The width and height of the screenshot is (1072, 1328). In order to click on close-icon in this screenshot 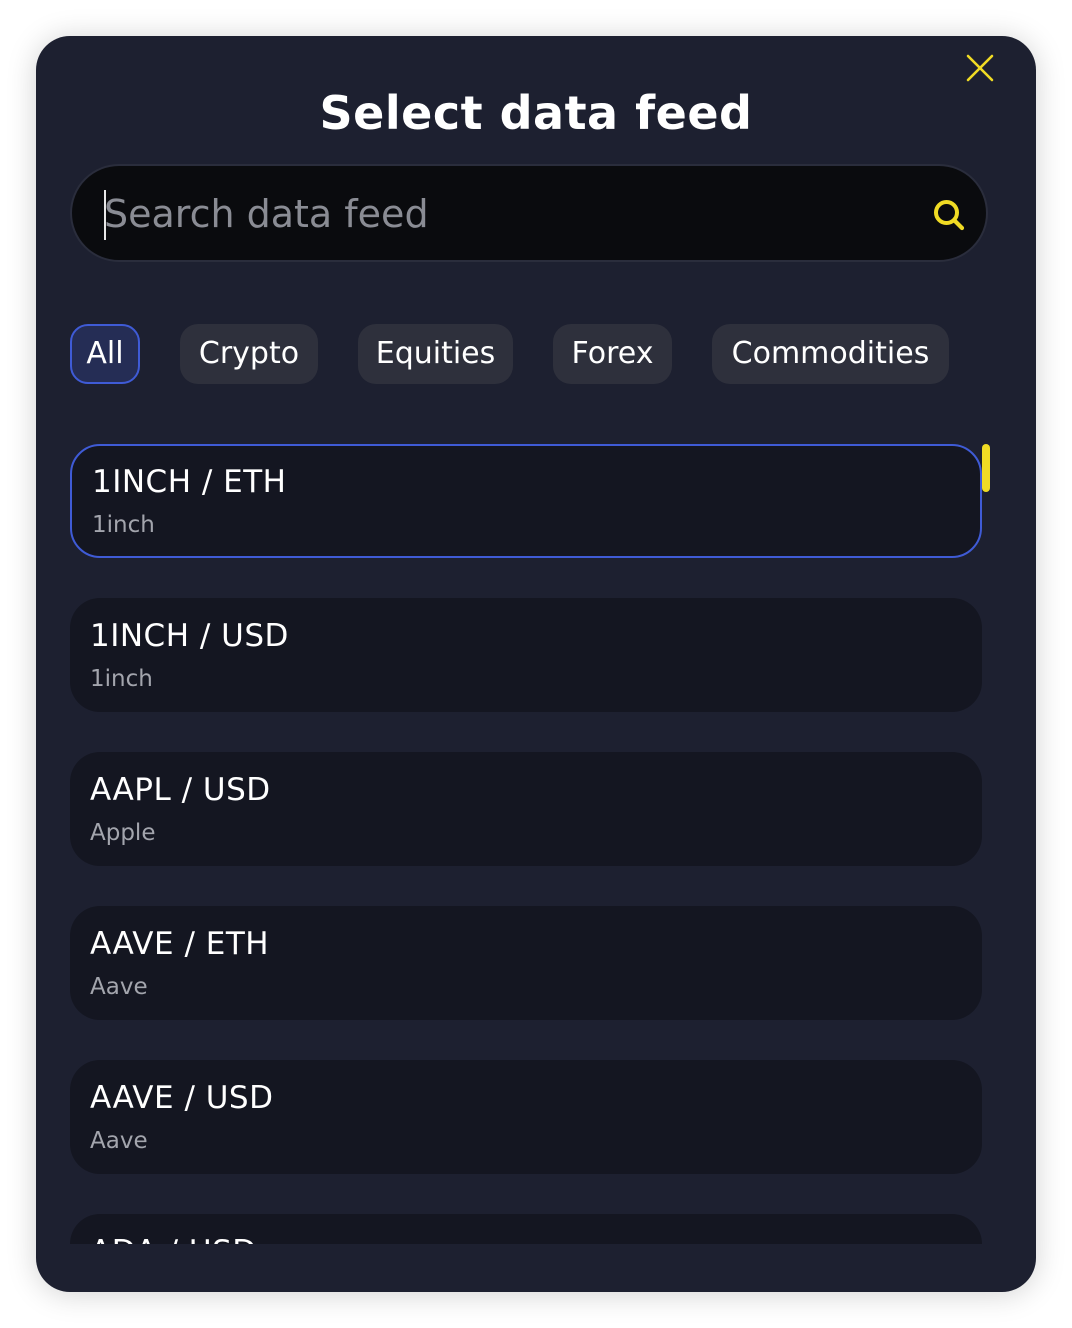, I will do `click(980, 68)`.